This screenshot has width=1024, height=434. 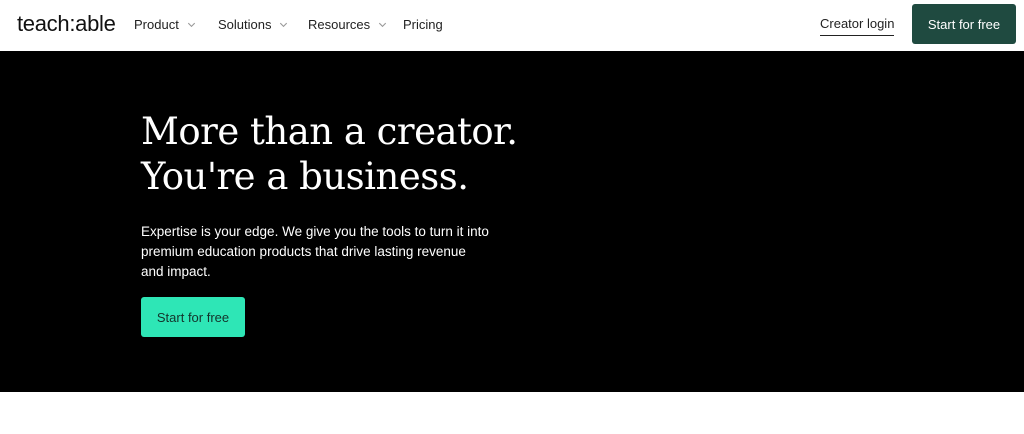 What do you see at coordinates (857, 26) in the screenshot?
I see `creator-login-link: Creator login` at bounding box center [857, 26].